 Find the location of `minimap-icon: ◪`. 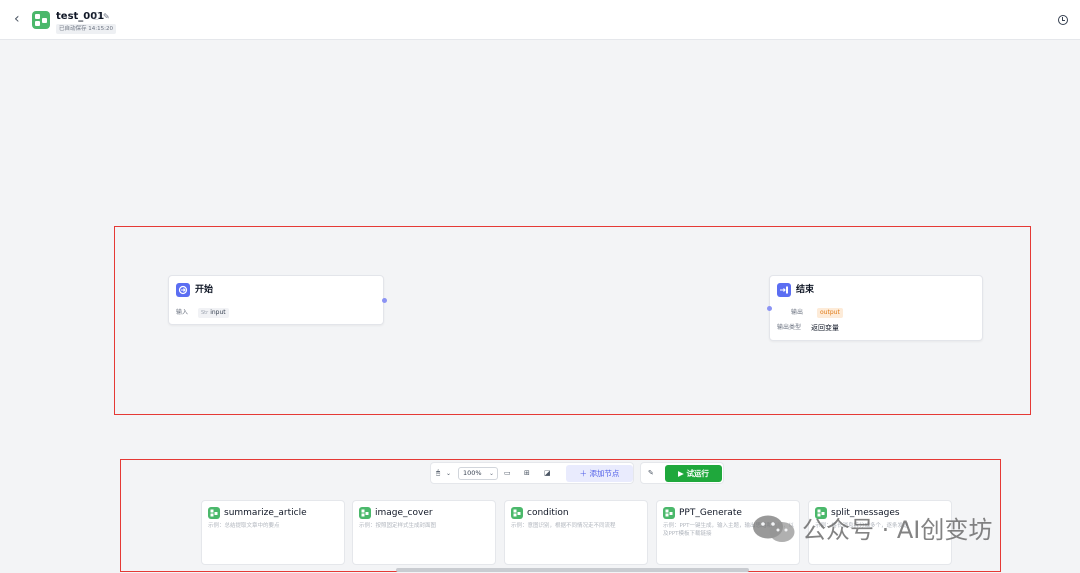

minimap-icon: ◪ is located at coordinates (547, 473).